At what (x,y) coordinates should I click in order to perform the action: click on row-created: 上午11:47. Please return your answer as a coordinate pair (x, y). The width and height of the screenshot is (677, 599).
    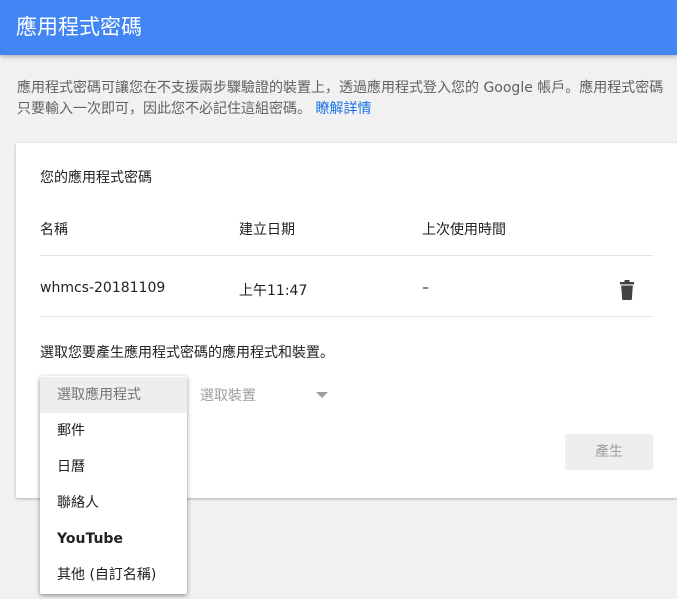
    Looking at the image, I should click on (273, 291).